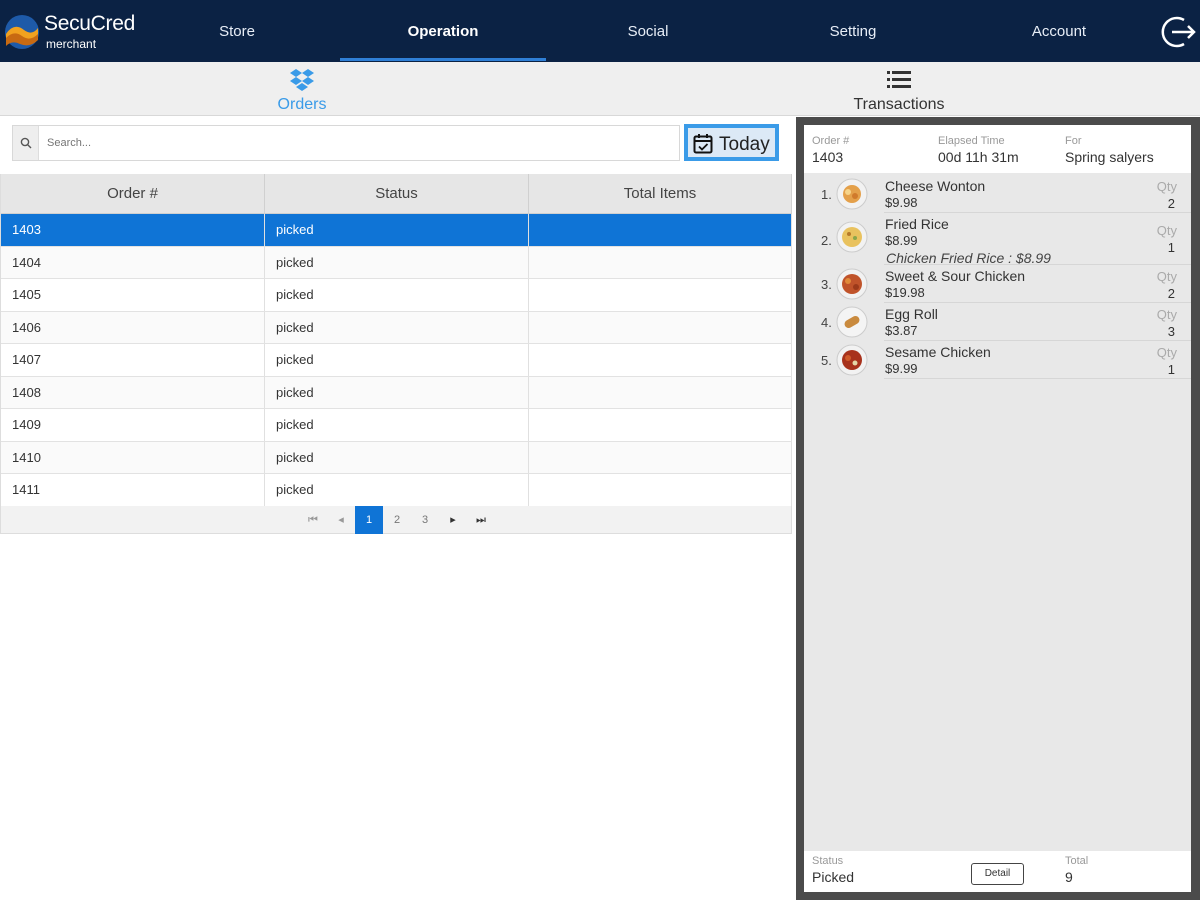 This screenshot has height=900, width=1200. I want to click on elapsed-time-label: Elapsed Time, so click(971, 141).